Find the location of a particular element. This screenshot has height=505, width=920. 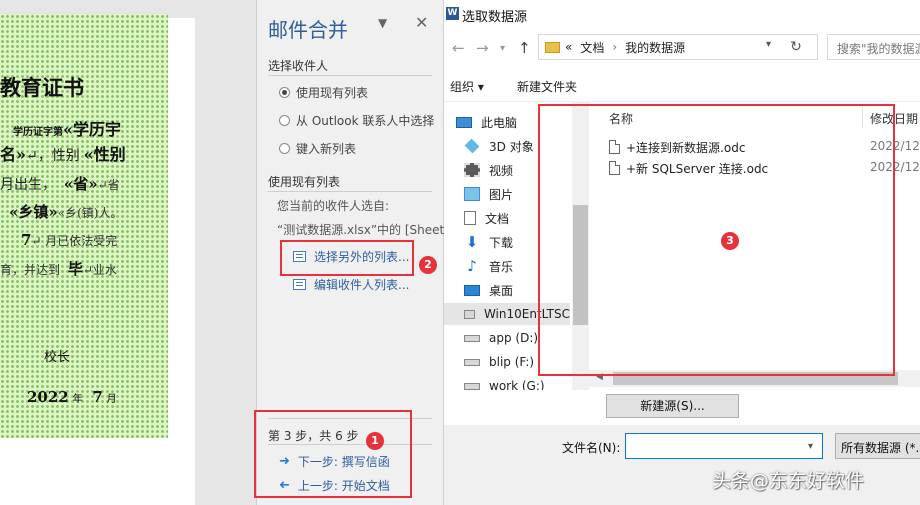

new-folder-button: 新建文件夹 is located at coordinates (547, 86).